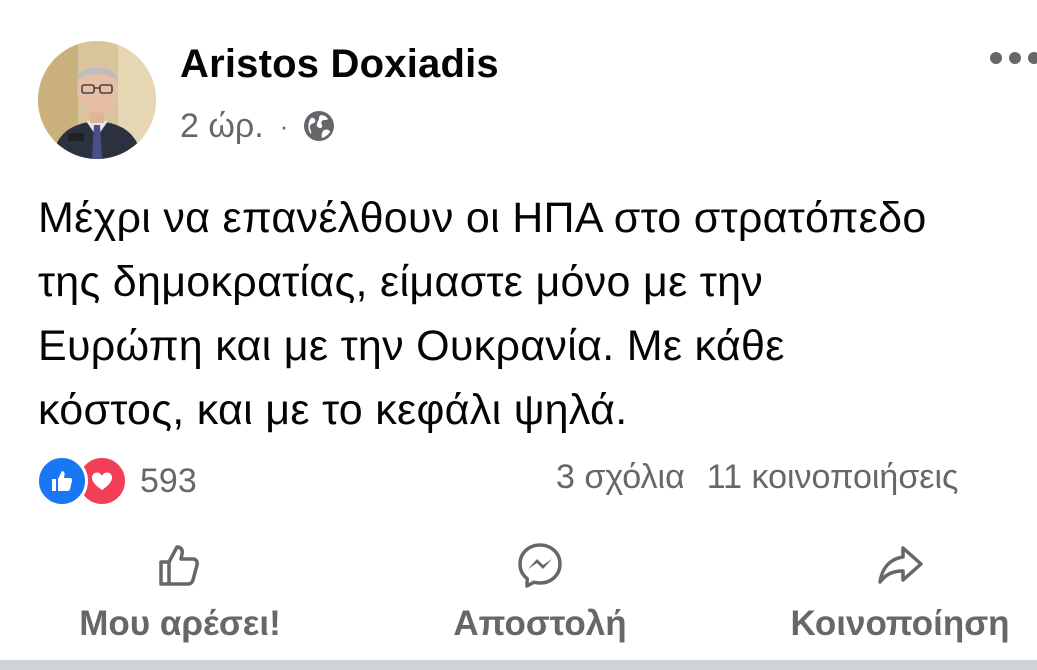 The width and height of the screenshot is (1037, 670). What do you see at coordinates (319, 126) in the screenshot?
I see `globe-icon` at bounding box center [319, 126].